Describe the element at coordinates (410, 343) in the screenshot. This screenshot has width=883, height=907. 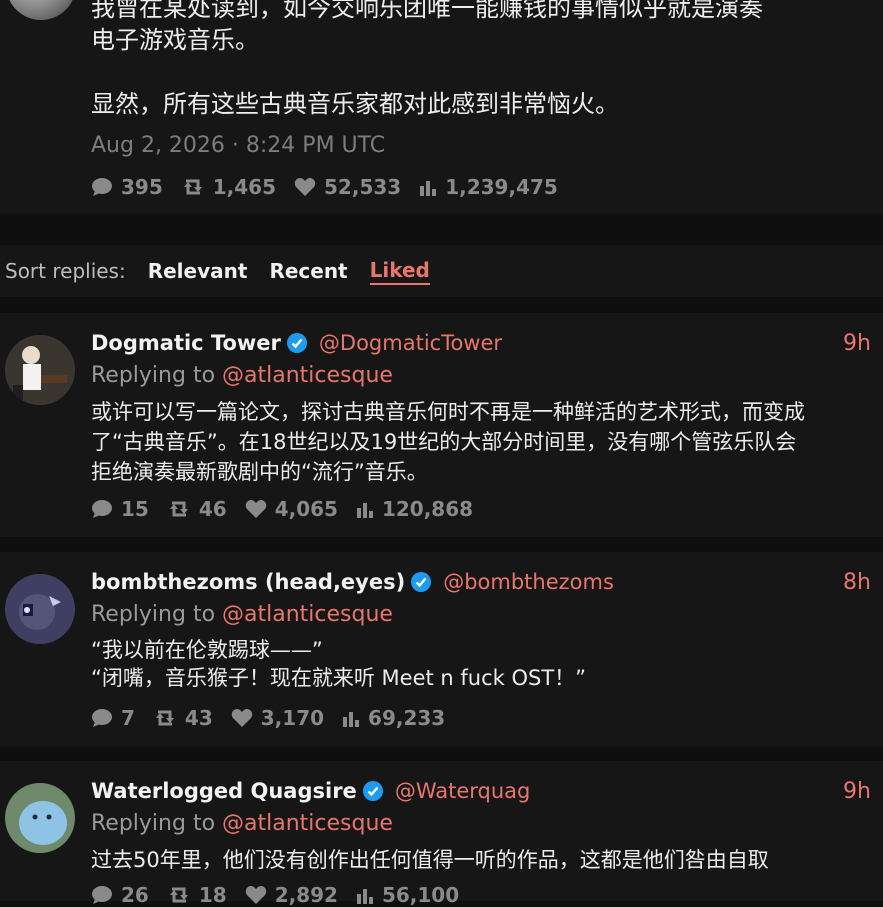
I see `author-handle: @DogmaticTower` at that location.